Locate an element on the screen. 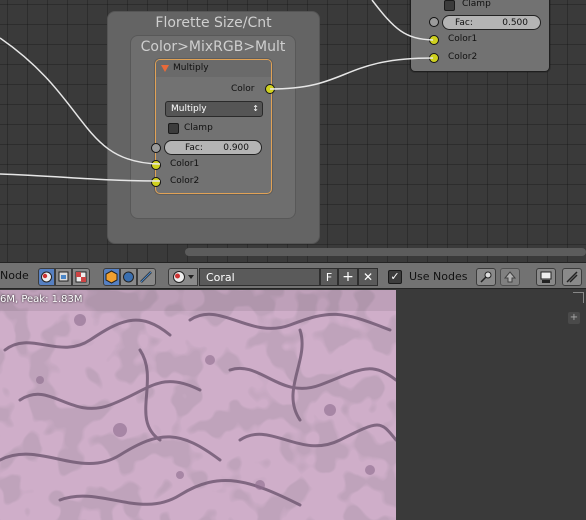 This screenshot has height=520, width=586. material-sphere-icon is located at coordinates (183, 277).